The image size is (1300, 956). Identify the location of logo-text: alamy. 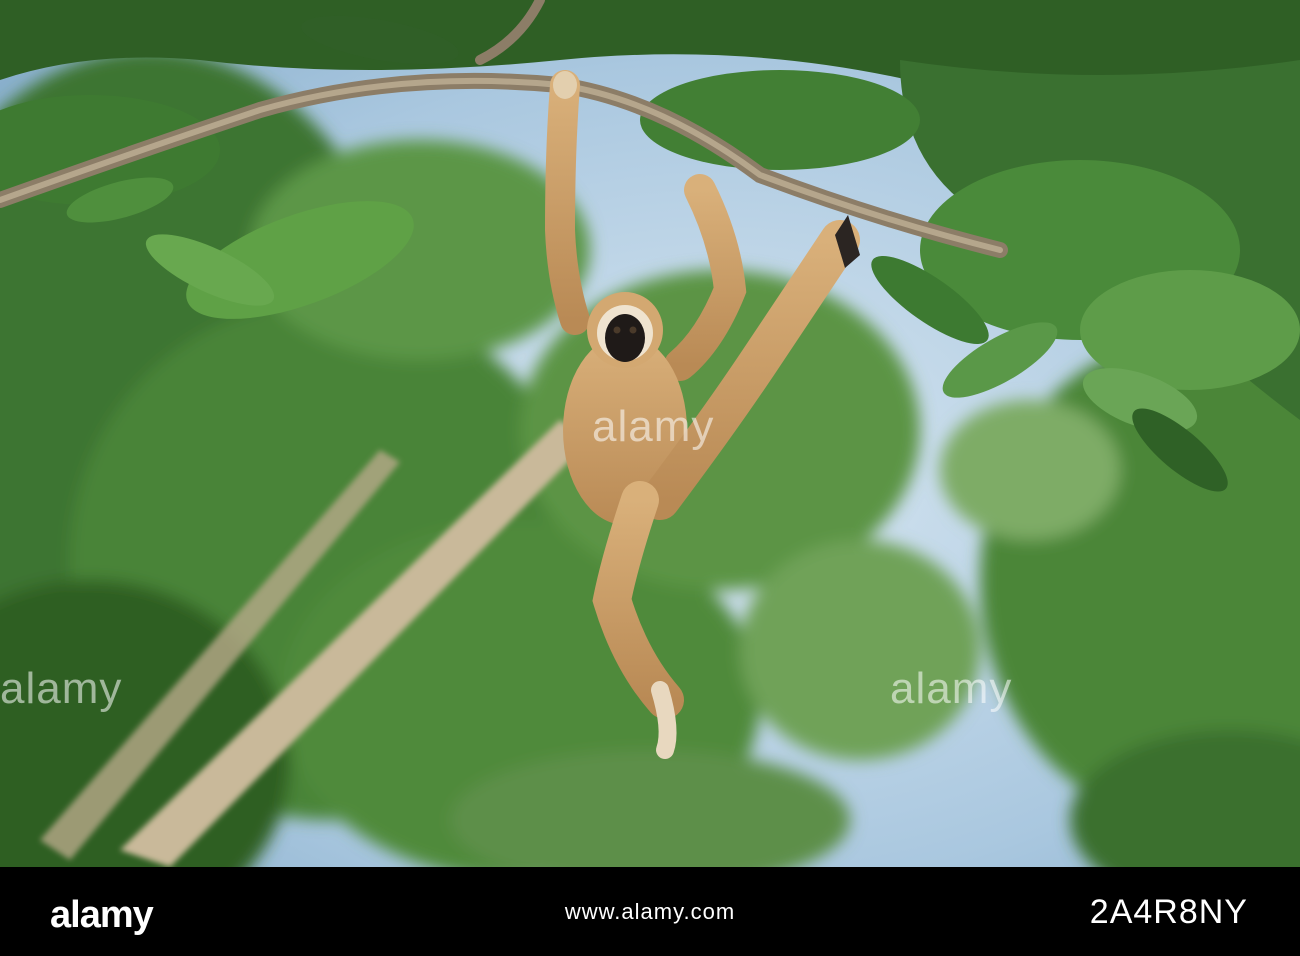
(102, 915).